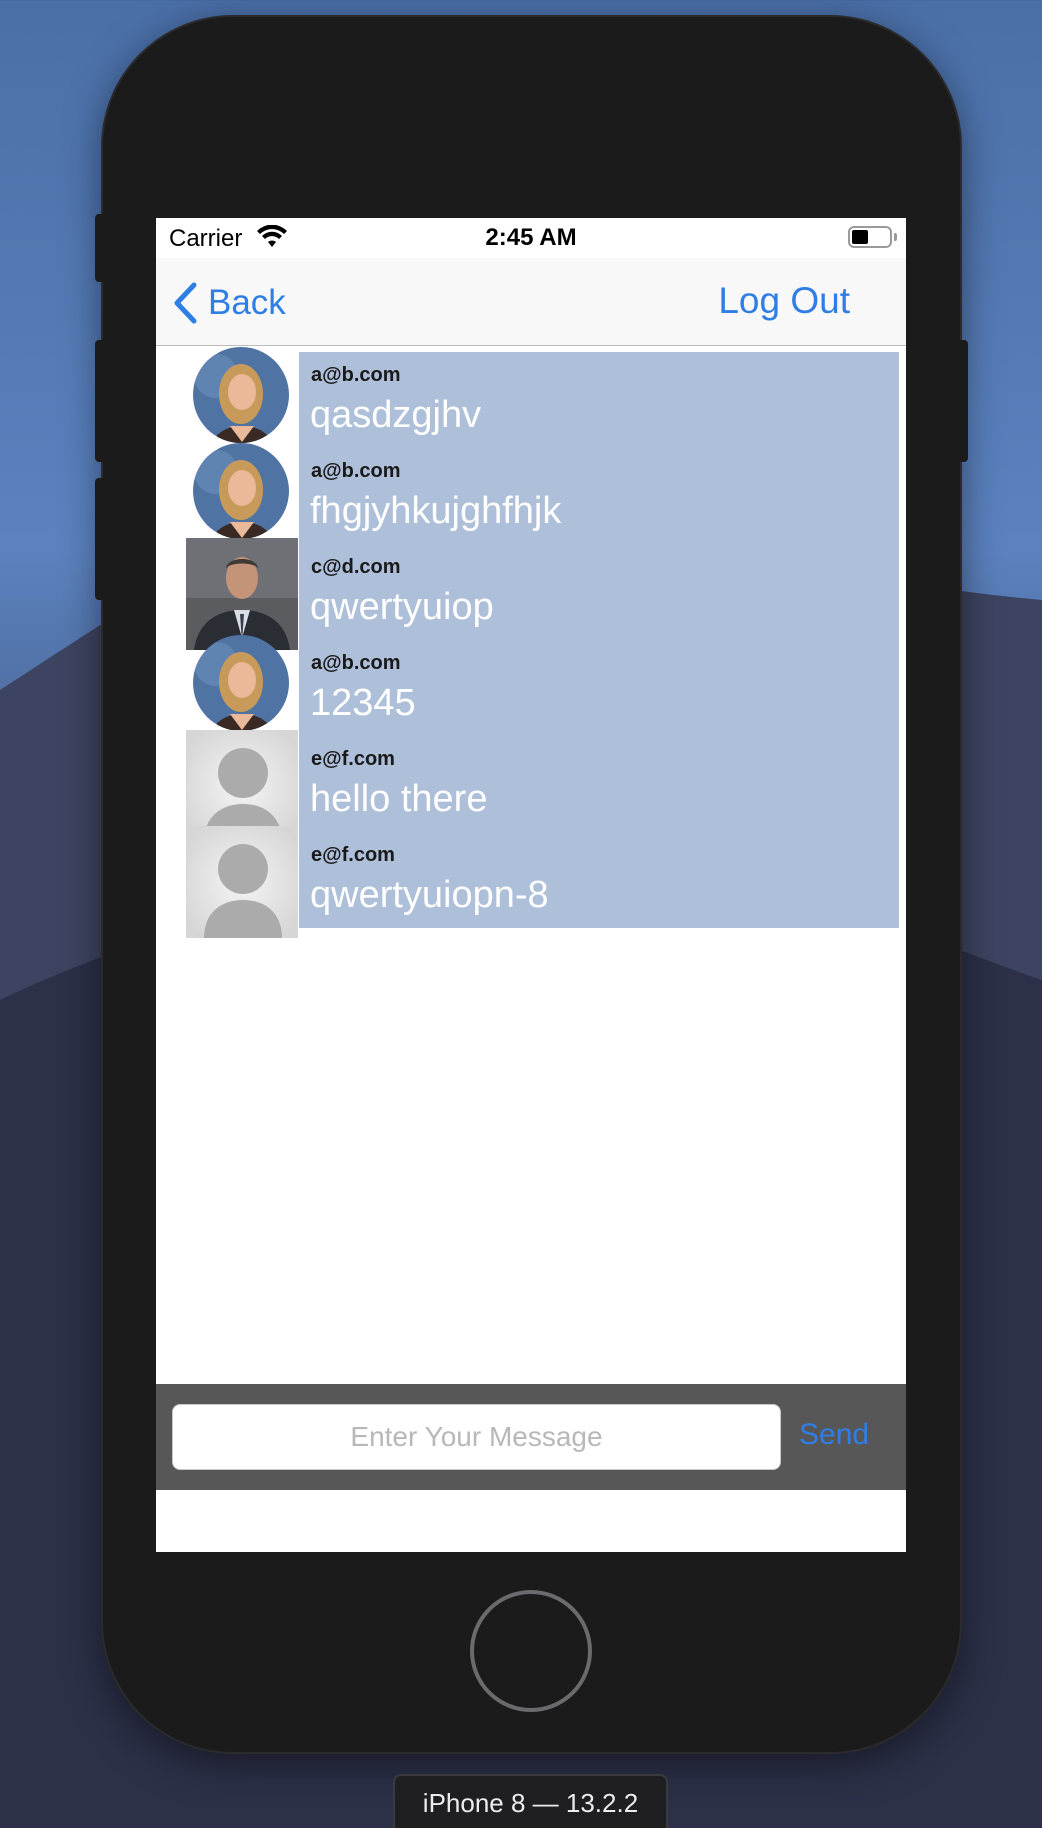  I want to click on message-text: hello there, so click(399, 799).